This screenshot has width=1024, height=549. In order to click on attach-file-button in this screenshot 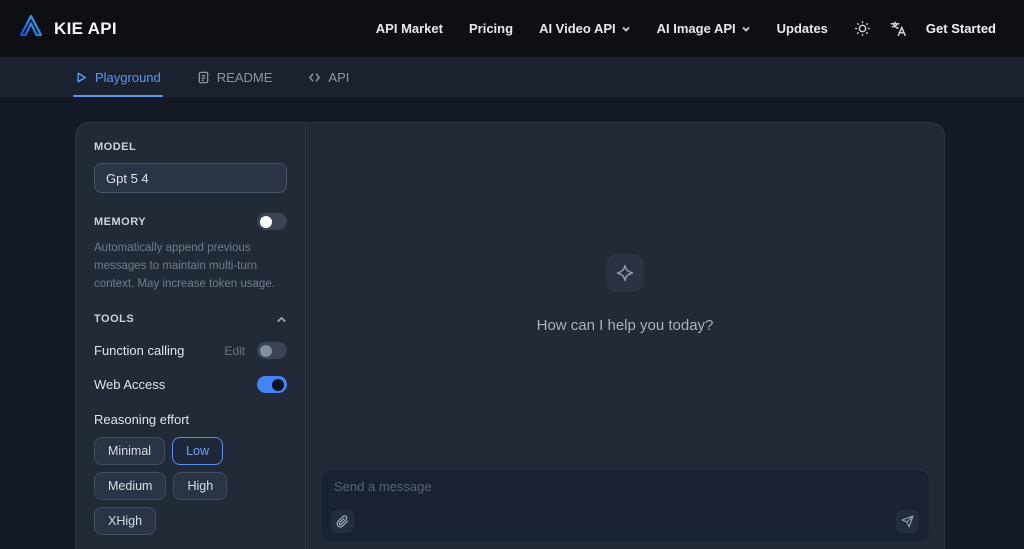, I will do `click(342, 521)`.